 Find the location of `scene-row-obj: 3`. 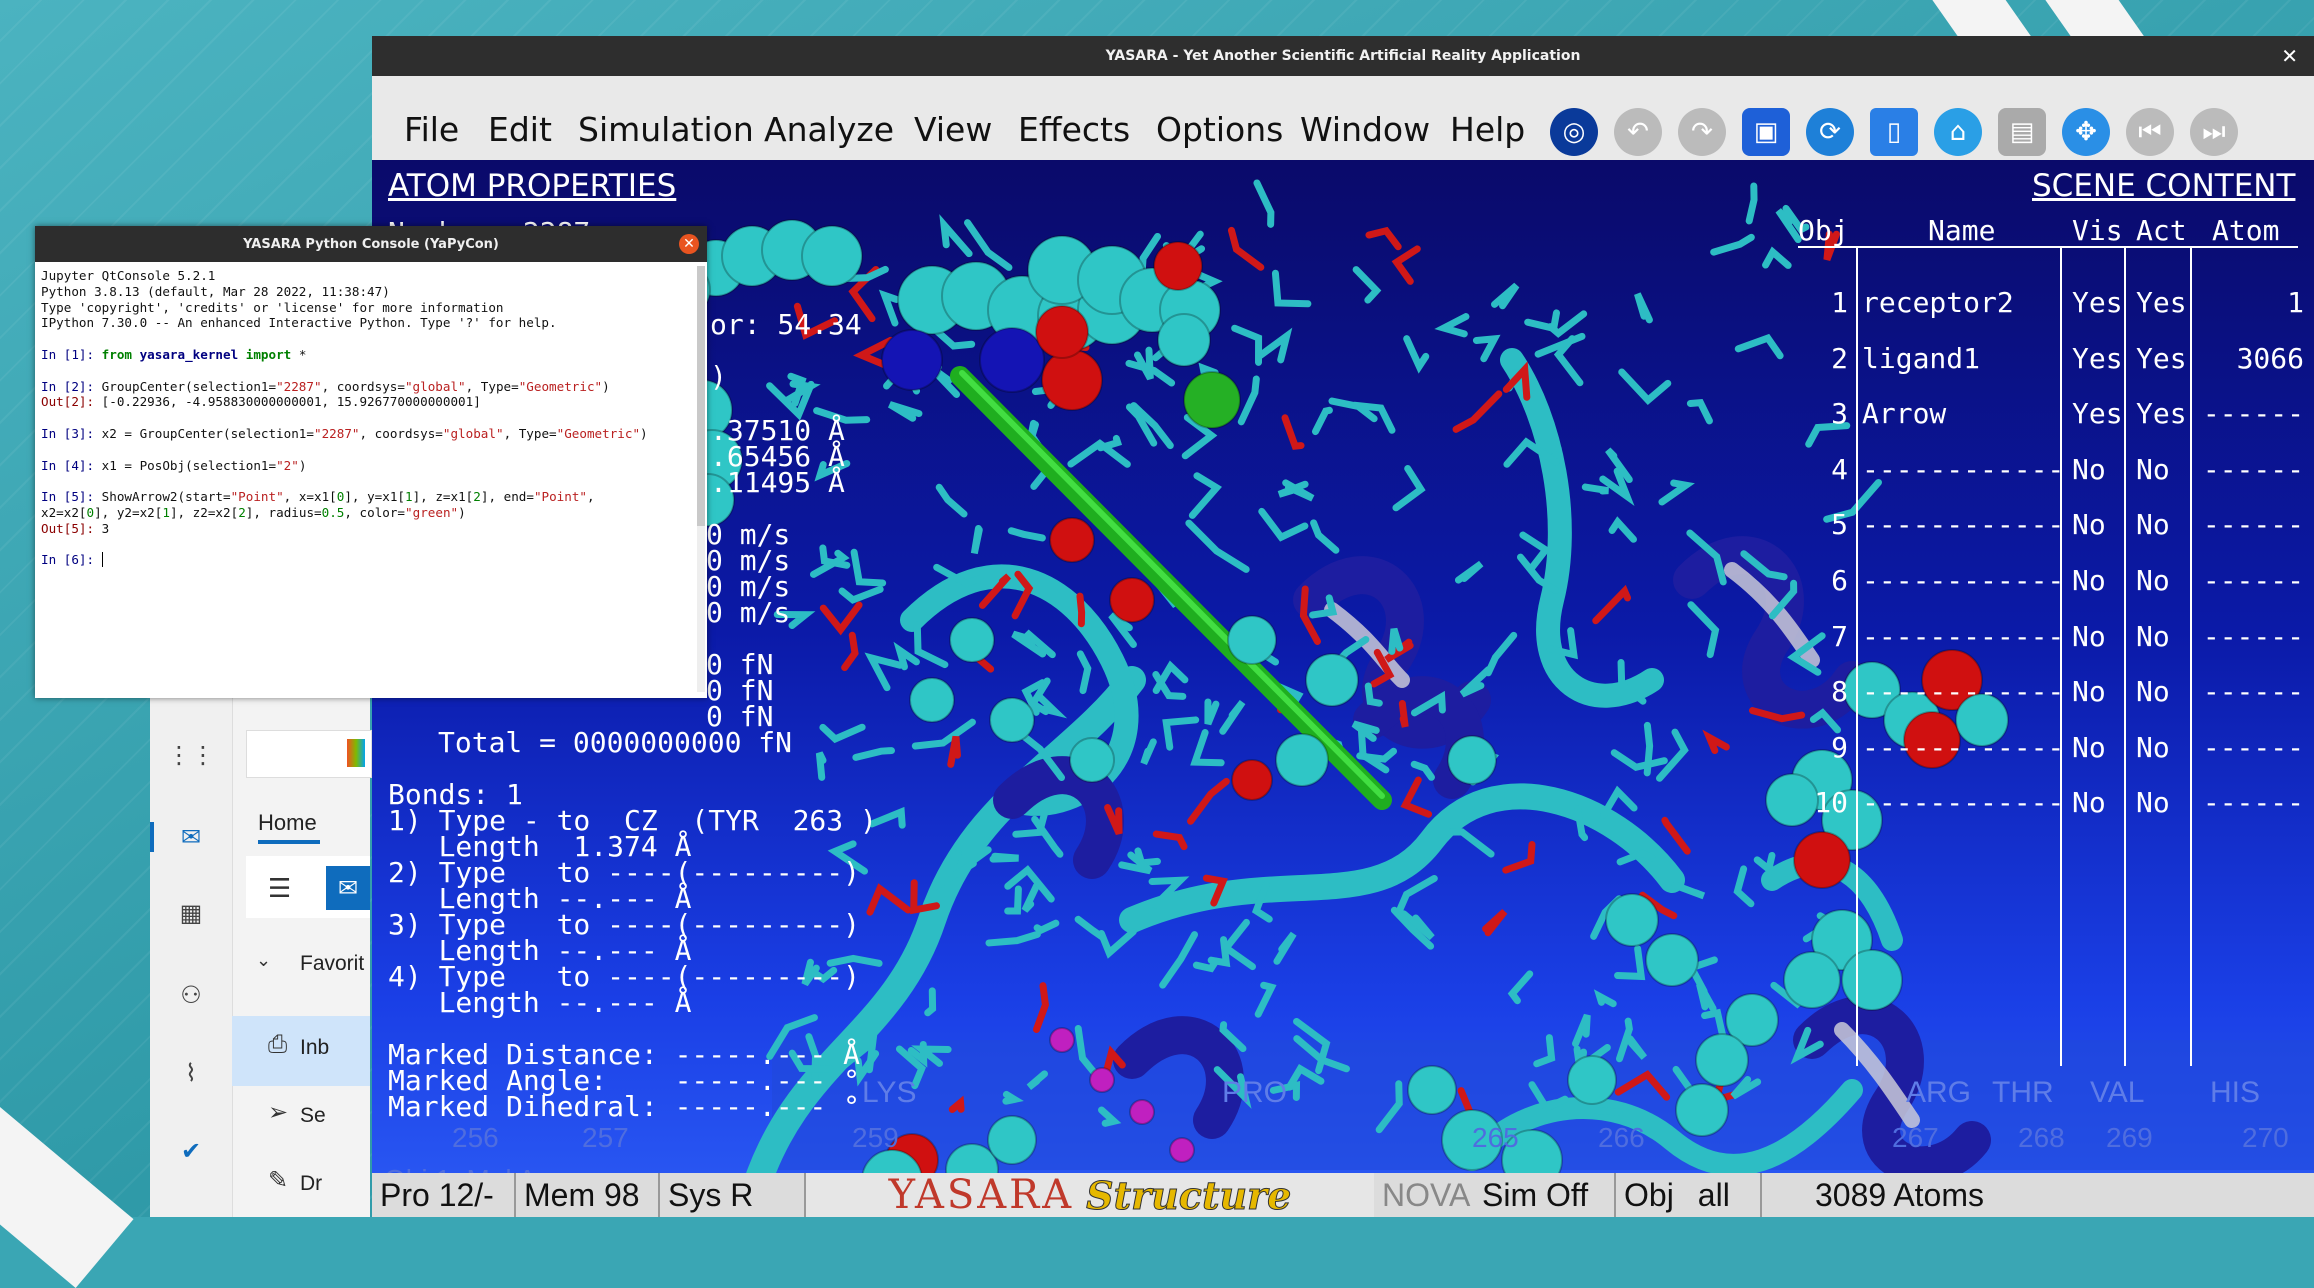

scene-row-obj: 3 is located at coordinates (1823, 413).